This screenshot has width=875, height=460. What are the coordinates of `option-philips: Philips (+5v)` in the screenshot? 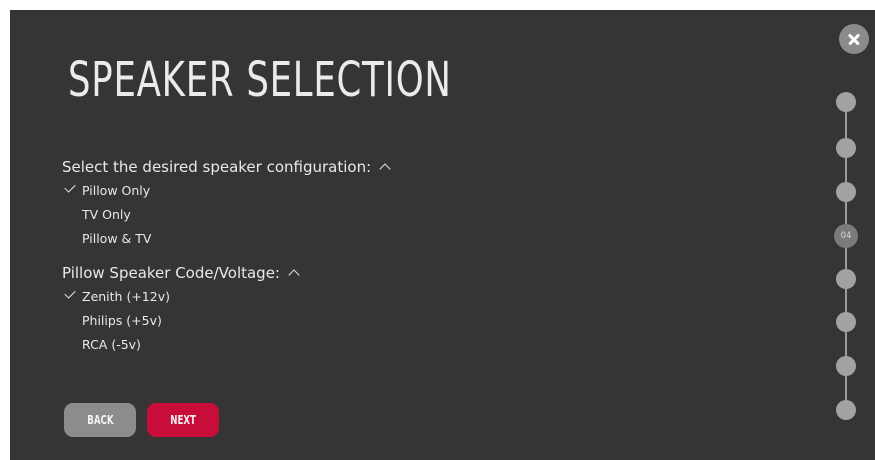 It's located at (122, 320).